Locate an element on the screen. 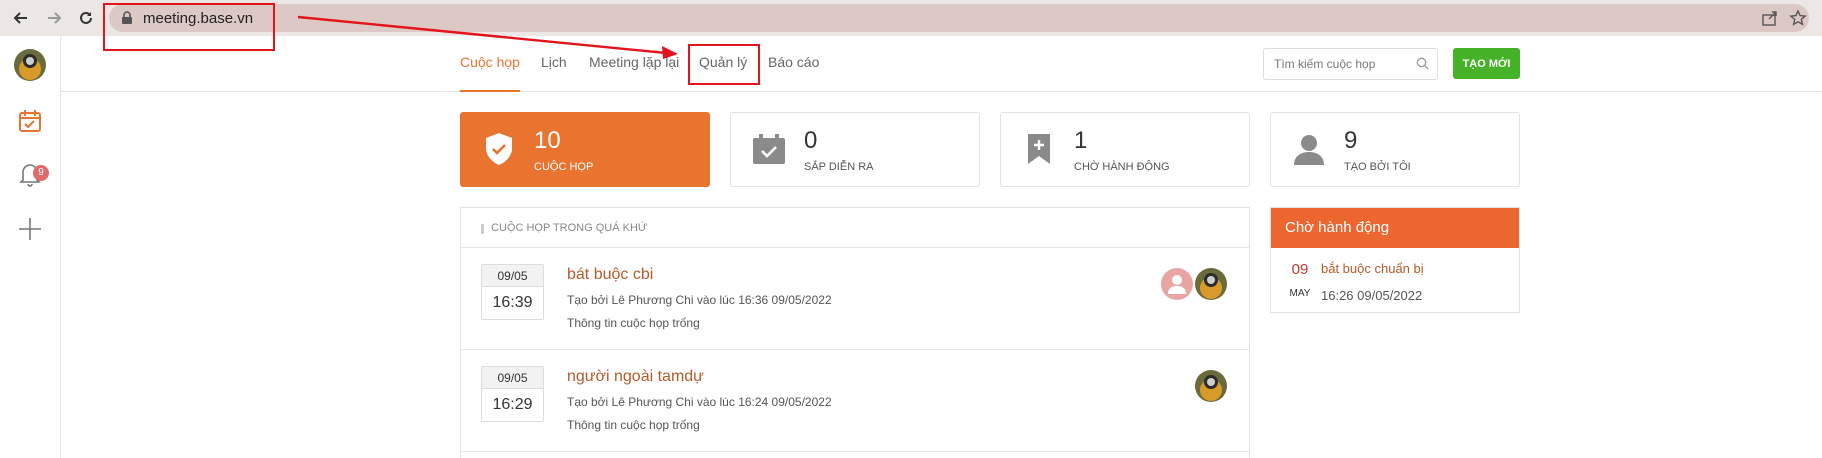  plus-icon is located at coordinates (30, 229).